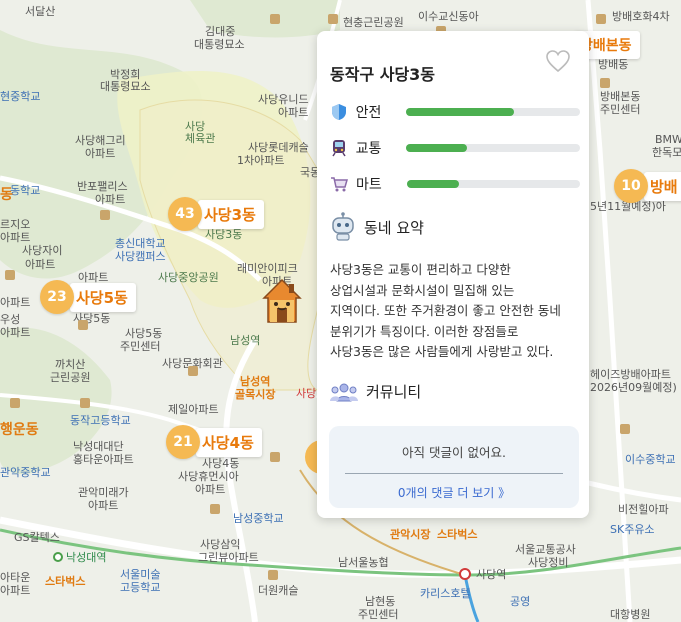 This screenshot has height=622, width=681. What do you see at coordinates (258, 518) in the screenshot?
I see `map-label: 남성중학교` at bounding box center [258, 518].